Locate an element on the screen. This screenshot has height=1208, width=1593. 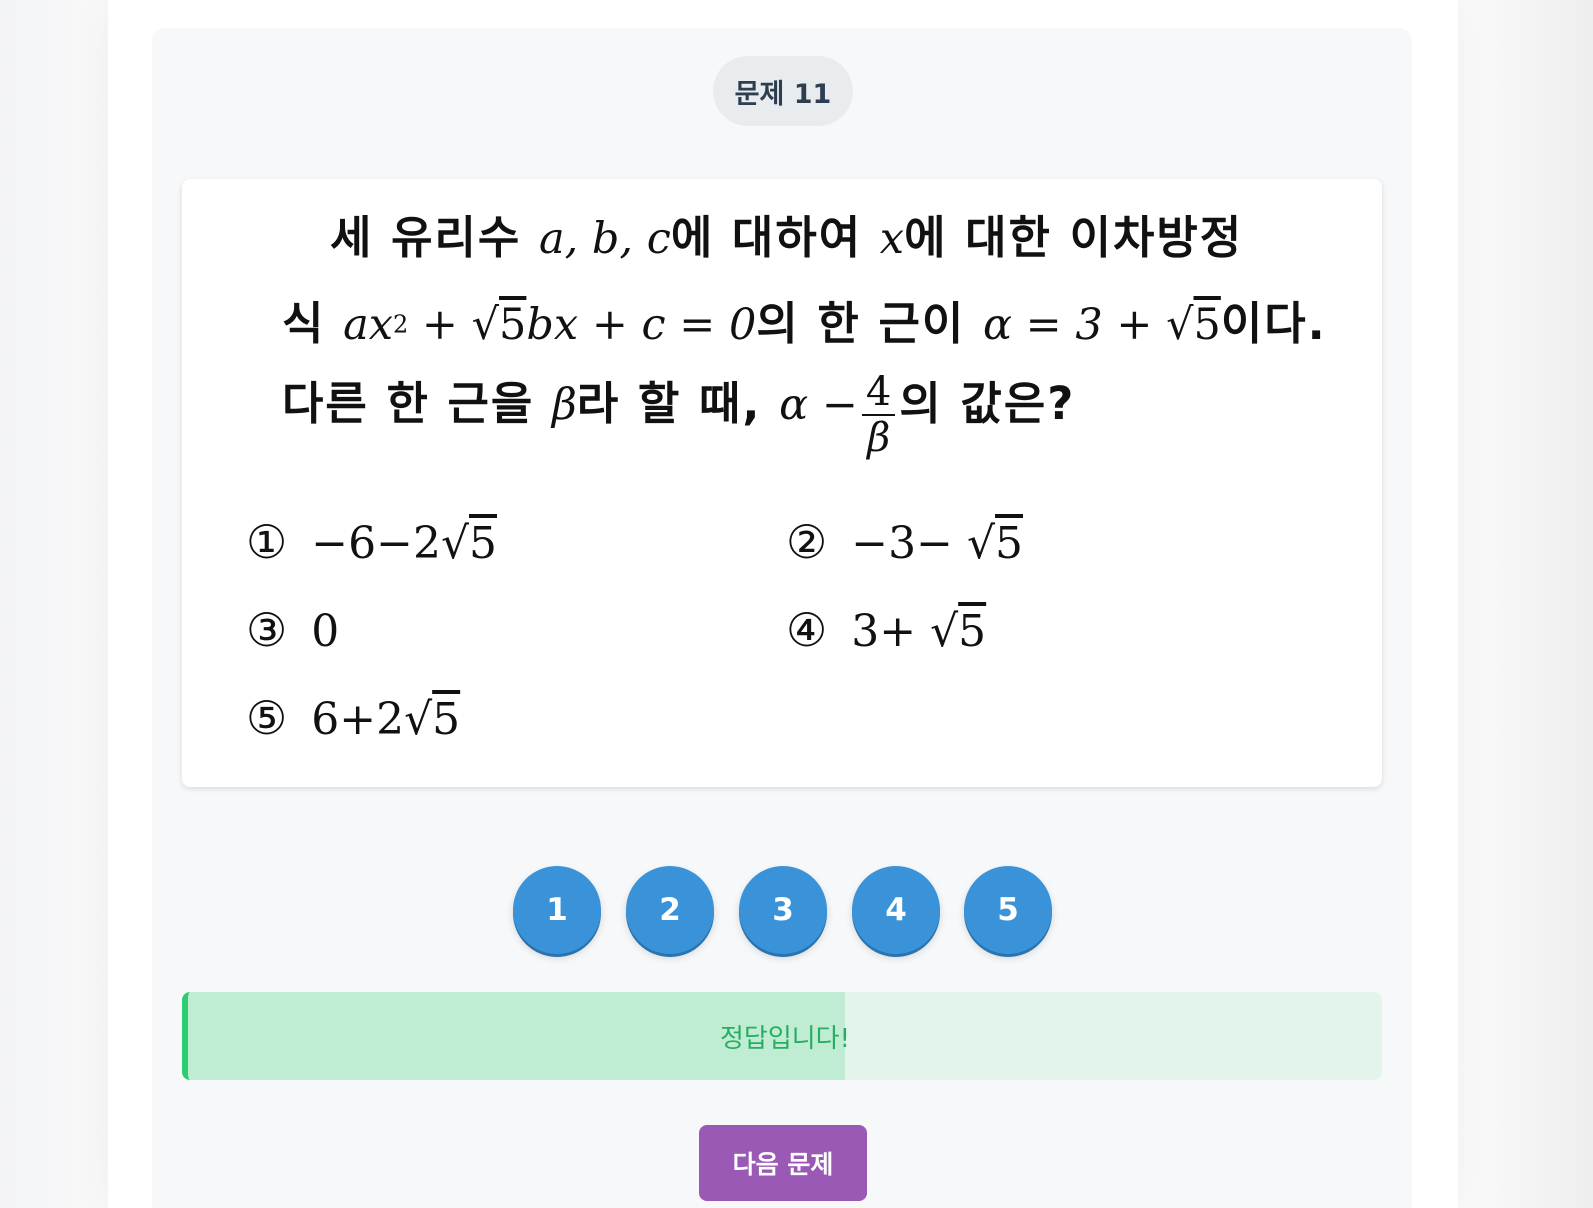
question-line-1: 세 유리수 a, b, c에 대하여 x에 대한 이차방정 is located at coordinates (856, 233).